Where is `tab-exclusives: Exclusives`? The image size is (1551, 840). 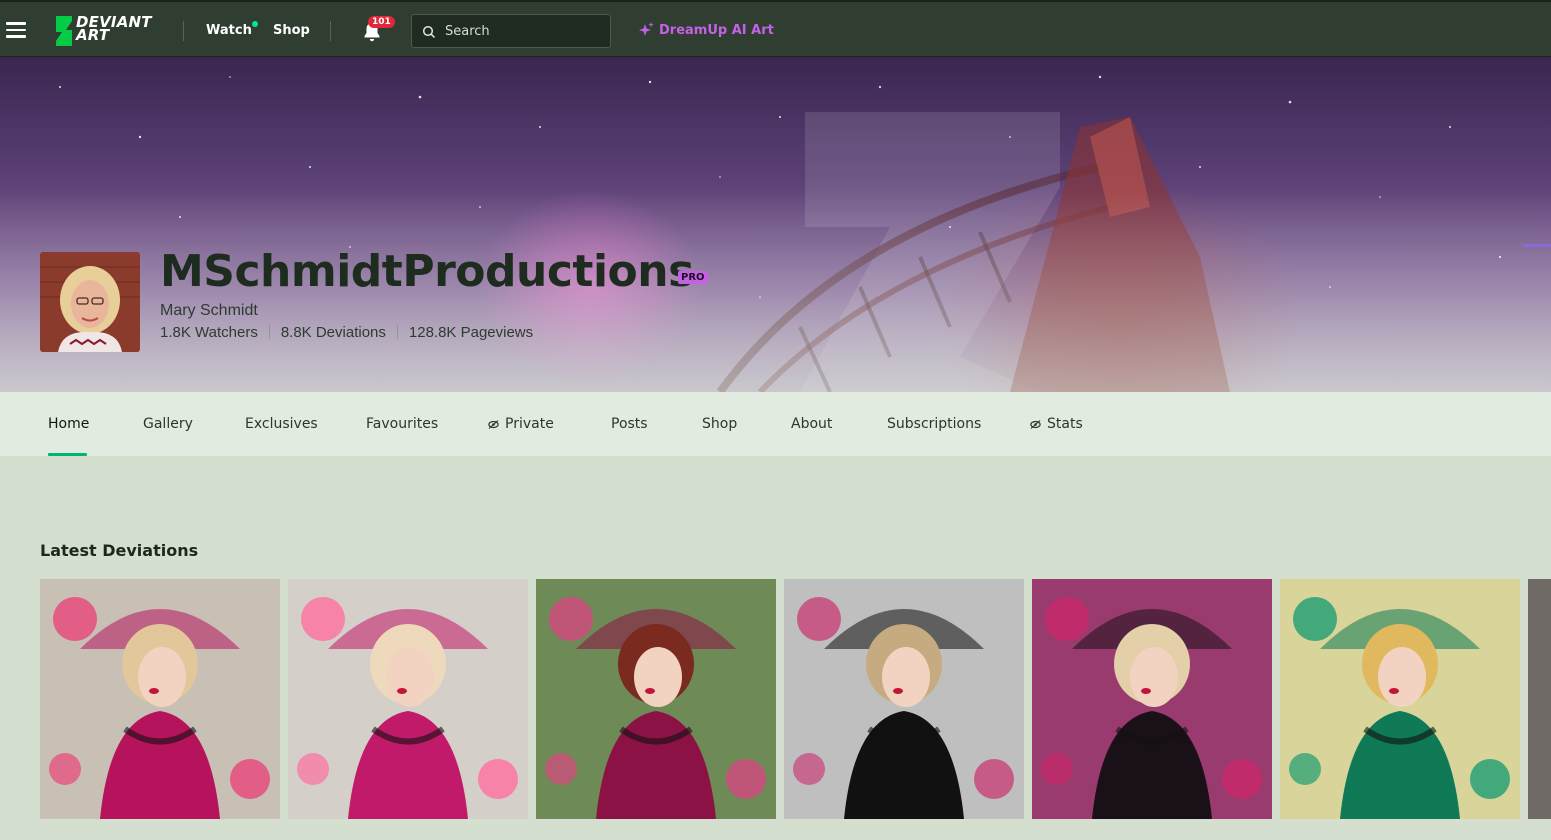
tab-exclusives: Exclusives is located at coordinates (281, 424).